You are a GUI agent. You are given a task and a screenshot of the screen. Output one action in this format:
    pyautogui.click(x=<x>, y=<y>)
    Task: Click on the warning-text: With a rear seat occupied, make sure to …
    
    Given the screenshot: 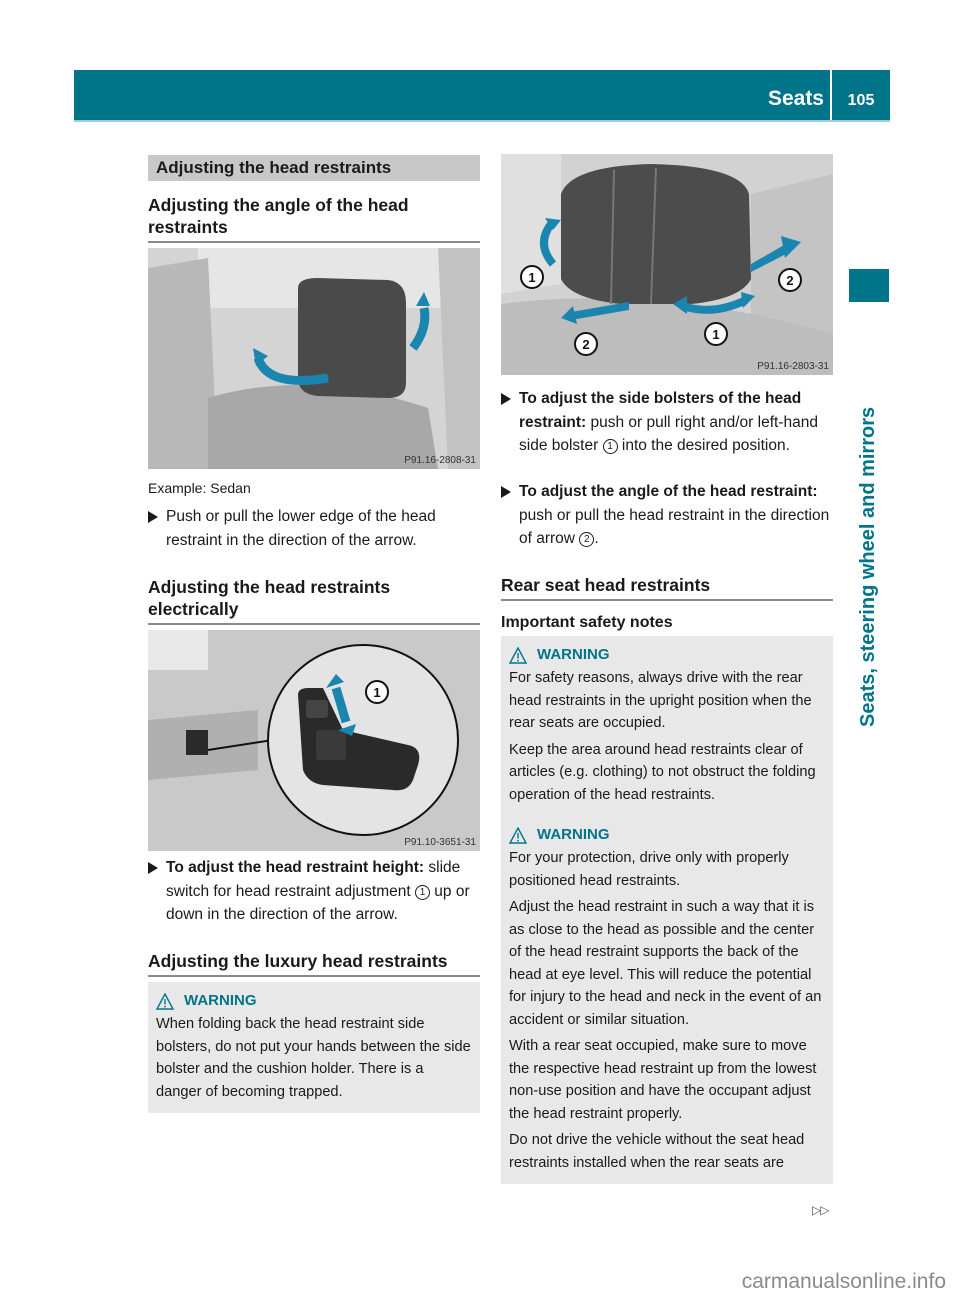 What is the action you would take?
    pyautogui.click(x=663, y=1080)
    